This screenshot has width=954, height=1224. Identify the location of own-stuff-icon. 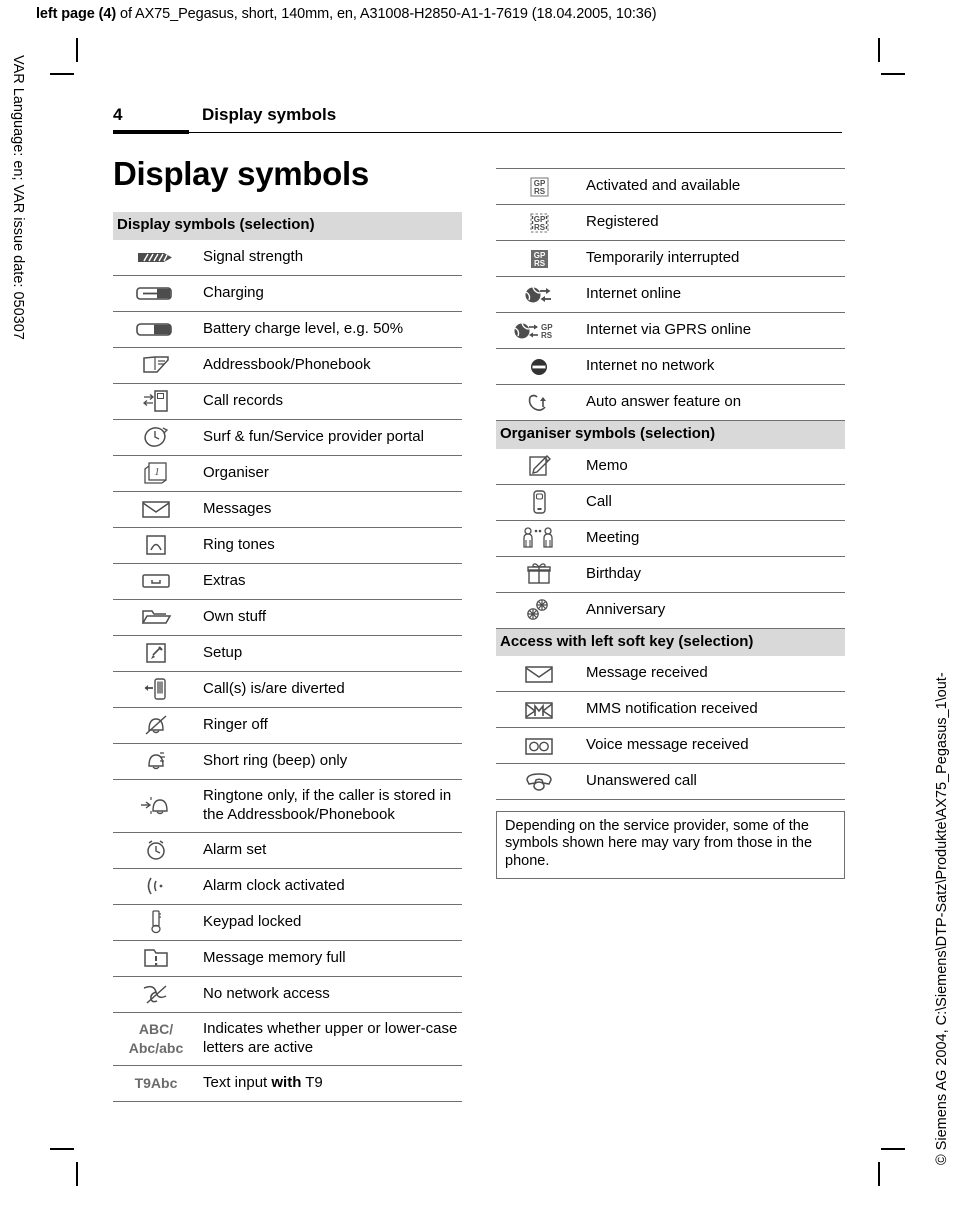
(156, 617).